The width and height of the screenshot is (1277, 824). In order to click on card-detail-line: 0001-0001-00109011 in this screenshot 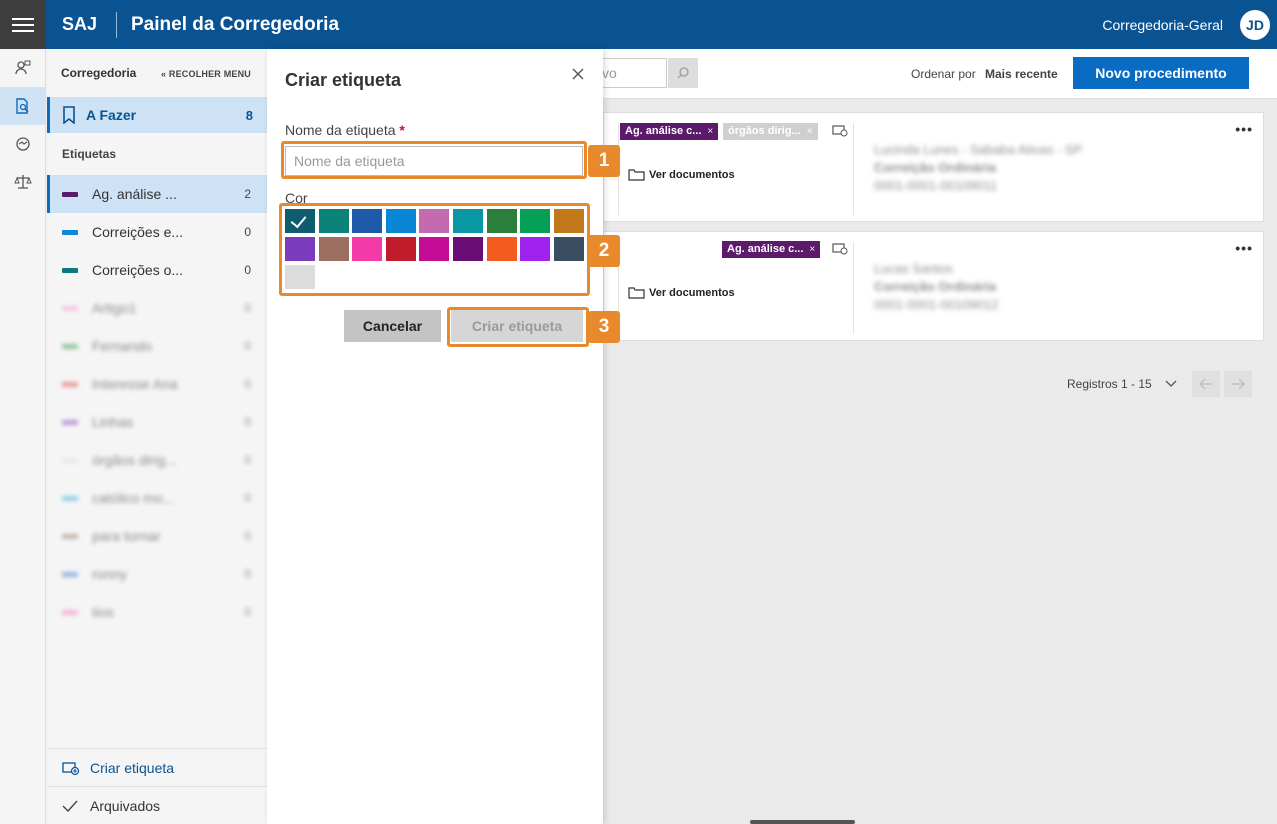, I will do `click(936, 185)`.